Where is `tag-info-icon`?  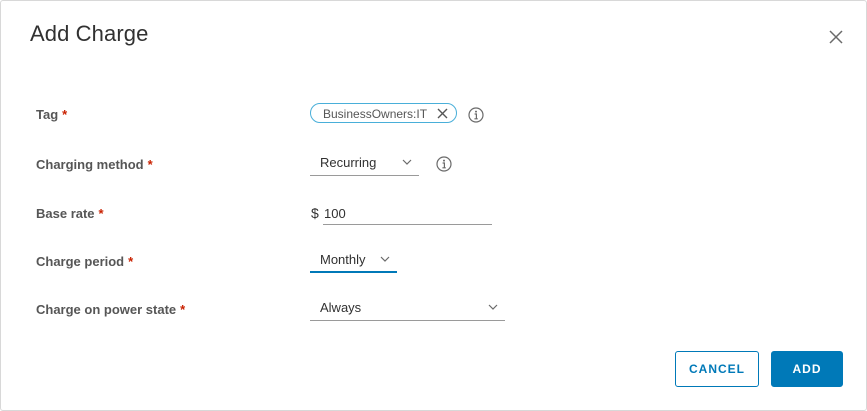
tag-info-icon is located at coordinates (476, 115).